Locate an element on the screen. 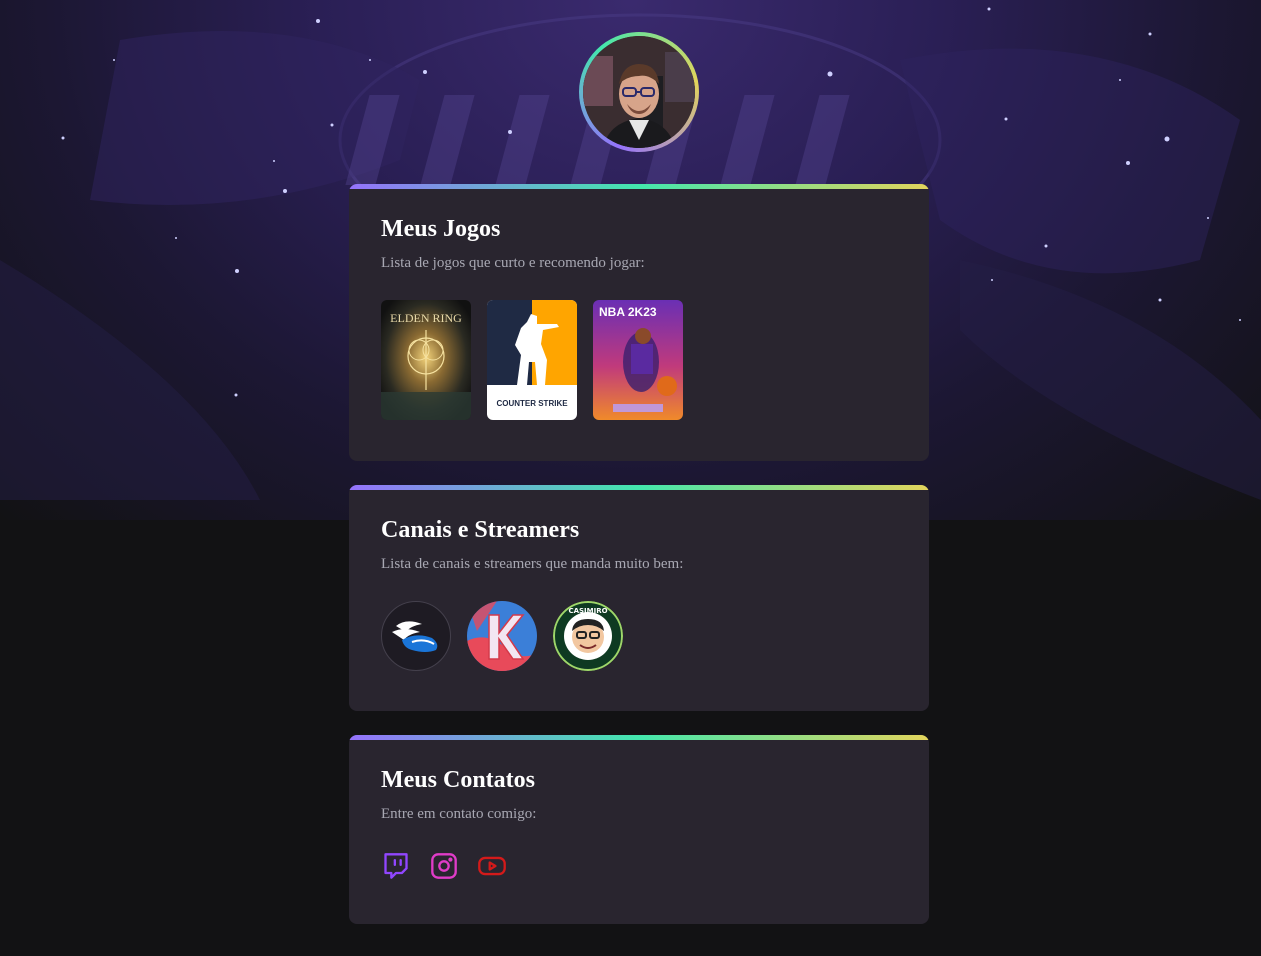 The height and width of the screenshot is (956, 1261). streamer-winged-avatar is located at coordinates (416, 636).